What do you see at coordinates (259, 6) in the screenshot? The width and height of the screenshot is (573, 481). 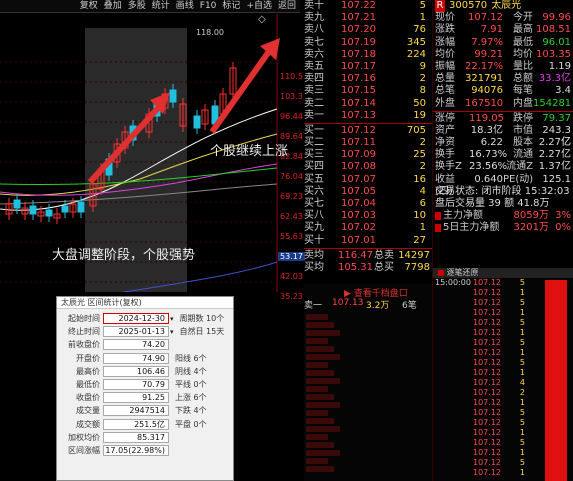 I see `toolbar-item-7: +自选` at bounding box center [259, 6].